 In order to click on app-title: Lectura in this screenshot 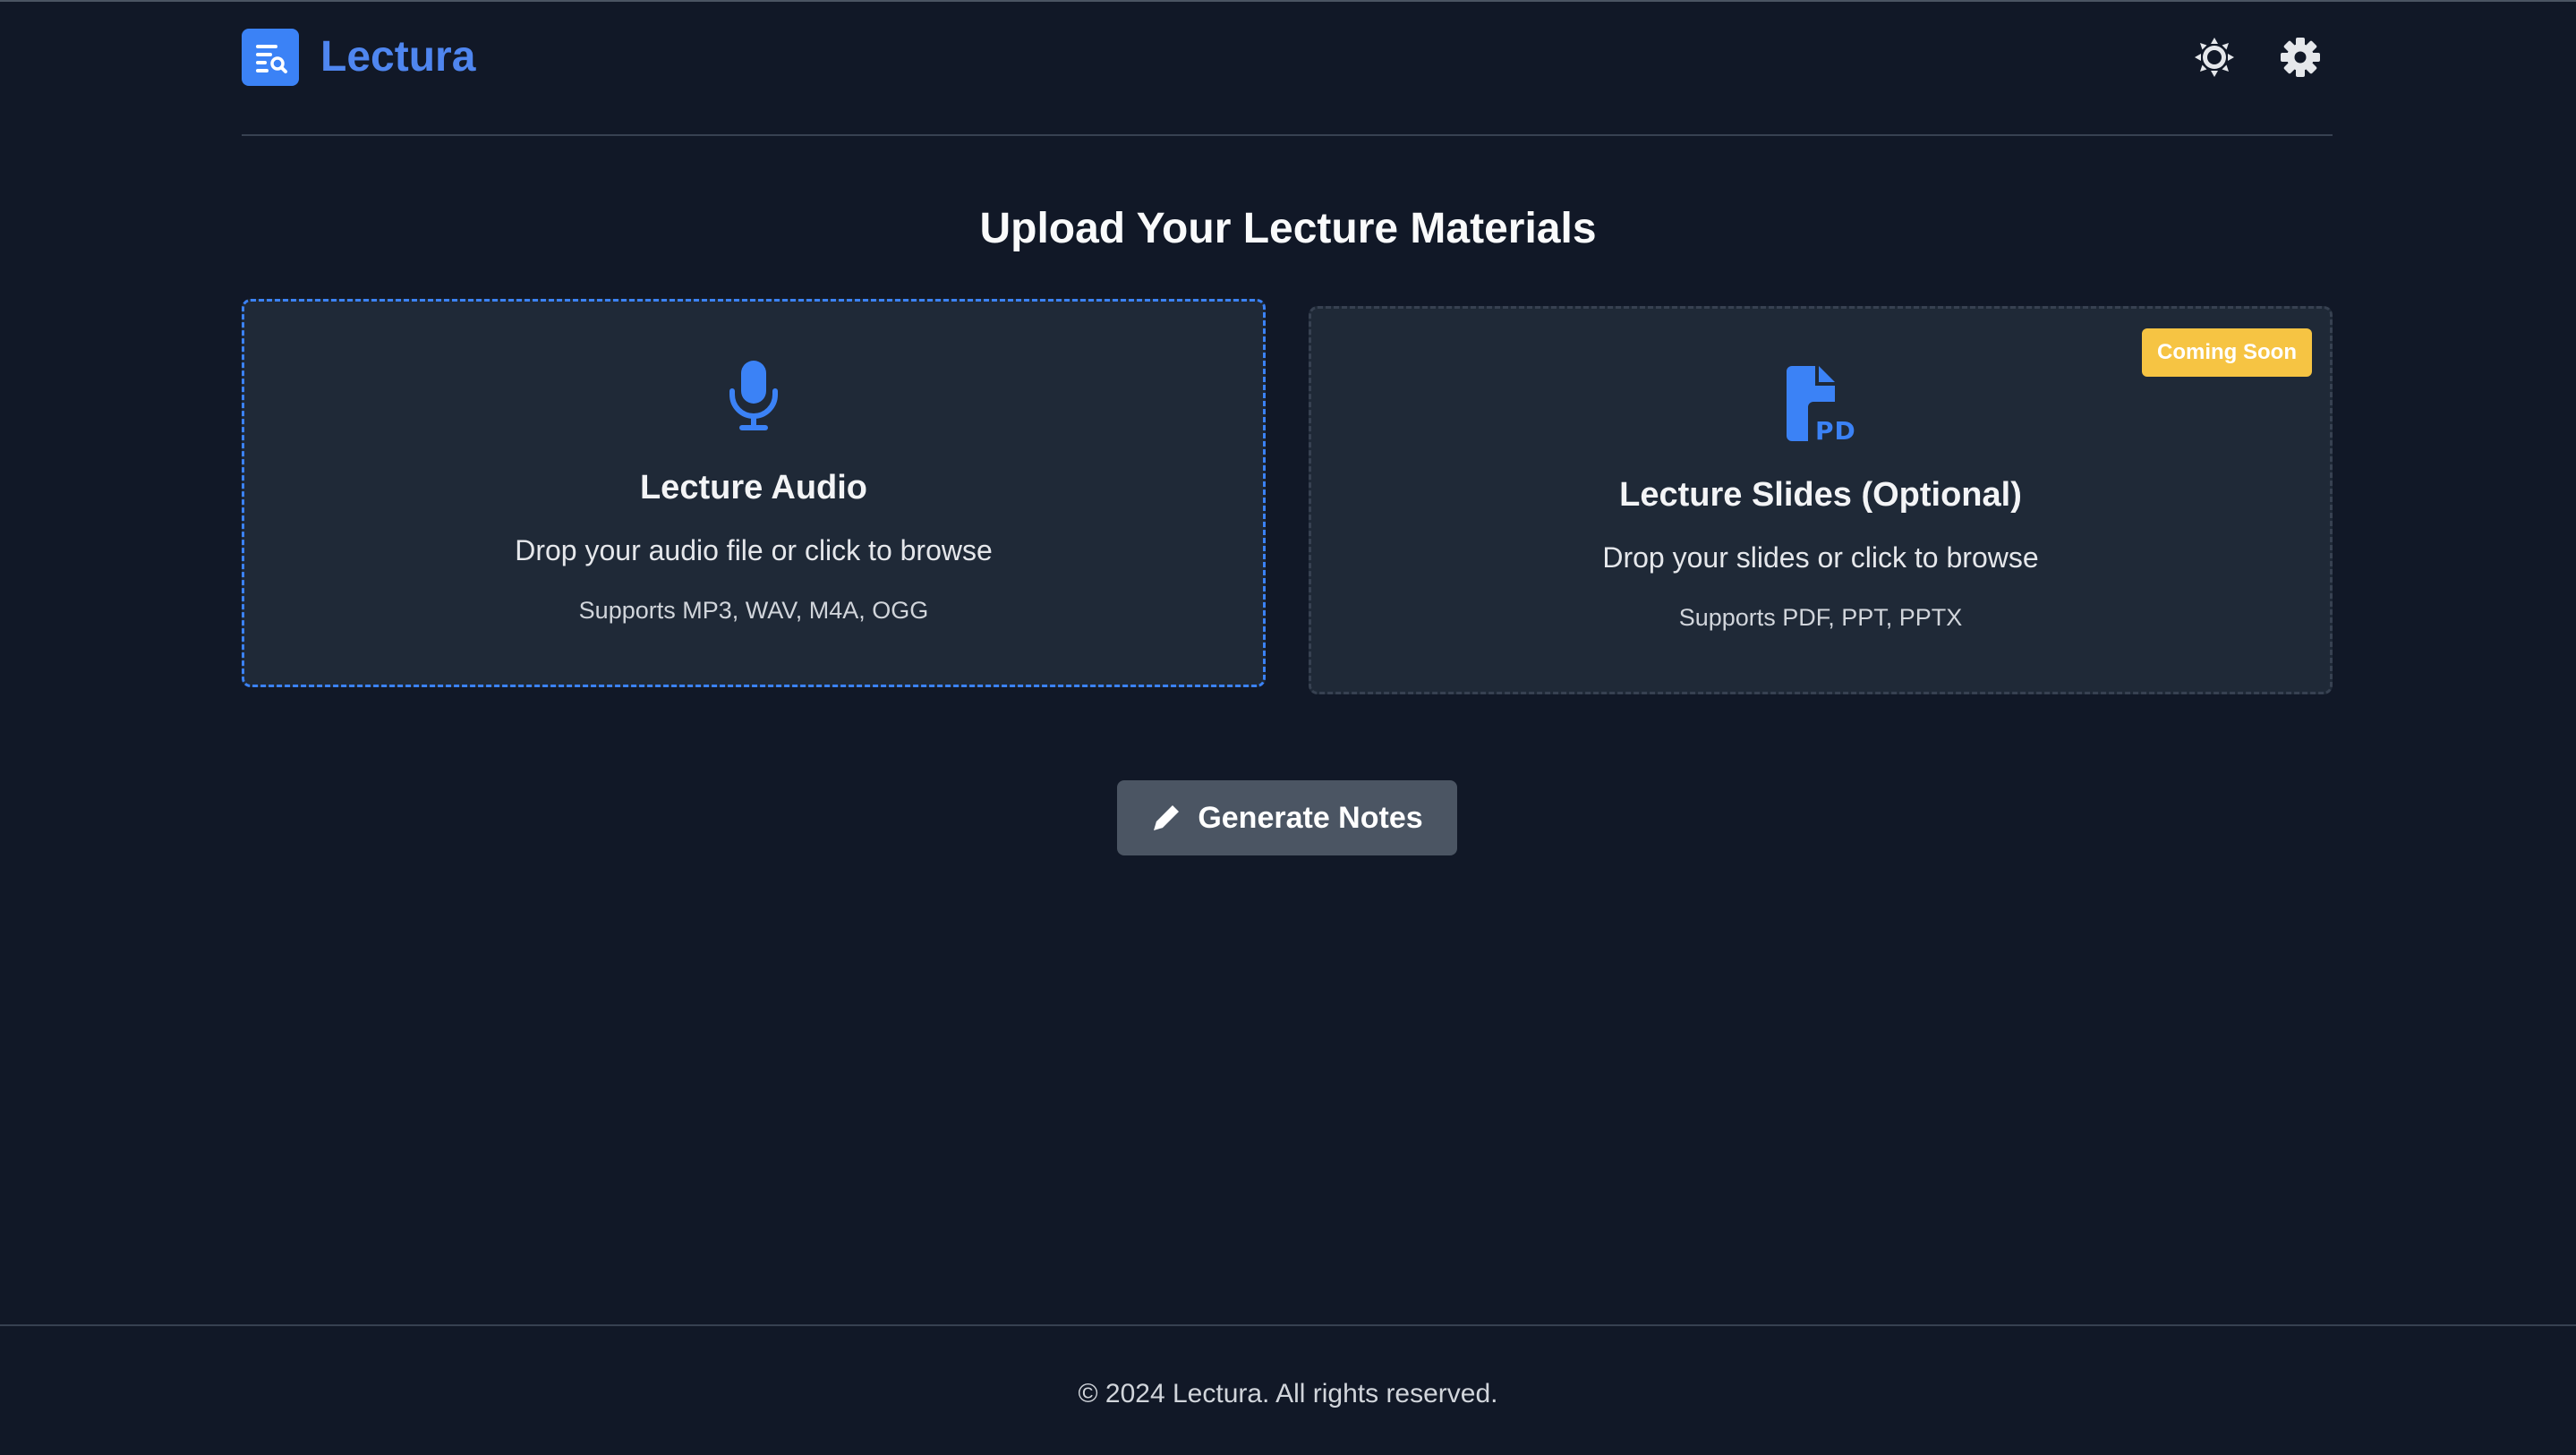, I will do `click(397, 57)`.